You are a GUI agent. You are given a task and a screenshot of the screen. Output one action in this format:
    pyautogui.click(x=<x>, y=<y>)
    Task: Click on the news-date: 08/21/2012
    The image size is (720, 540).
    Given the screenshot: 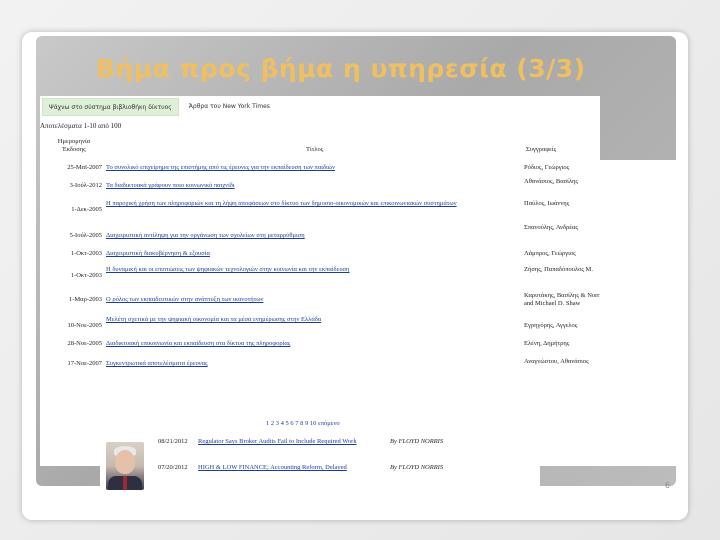 What is the action you would take?
    pyautogui.click(x=173, y=441)
    